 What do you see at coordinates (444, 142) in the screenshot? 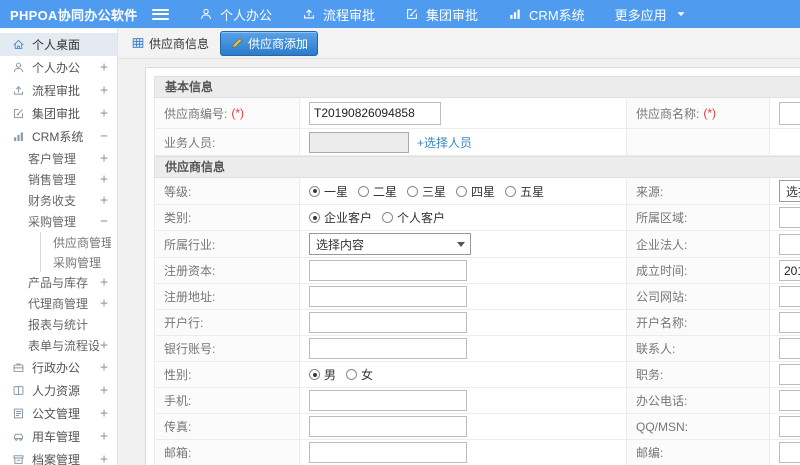
I see `select-person-link: +选择人员` at bounding box center [444, 142].